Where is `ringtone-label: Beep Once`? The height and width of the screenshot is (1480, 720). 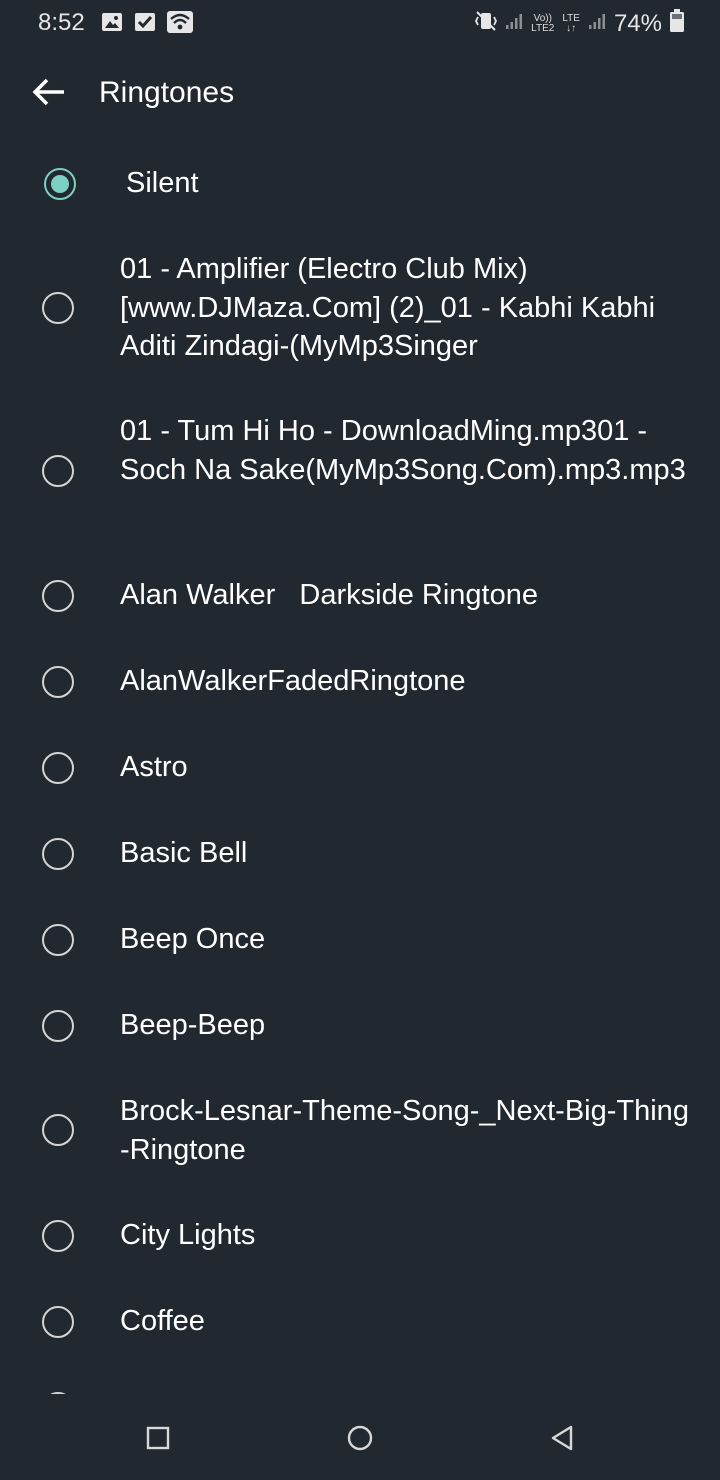
ringtone-label: Beep Once is located at coordinates (193, 939).